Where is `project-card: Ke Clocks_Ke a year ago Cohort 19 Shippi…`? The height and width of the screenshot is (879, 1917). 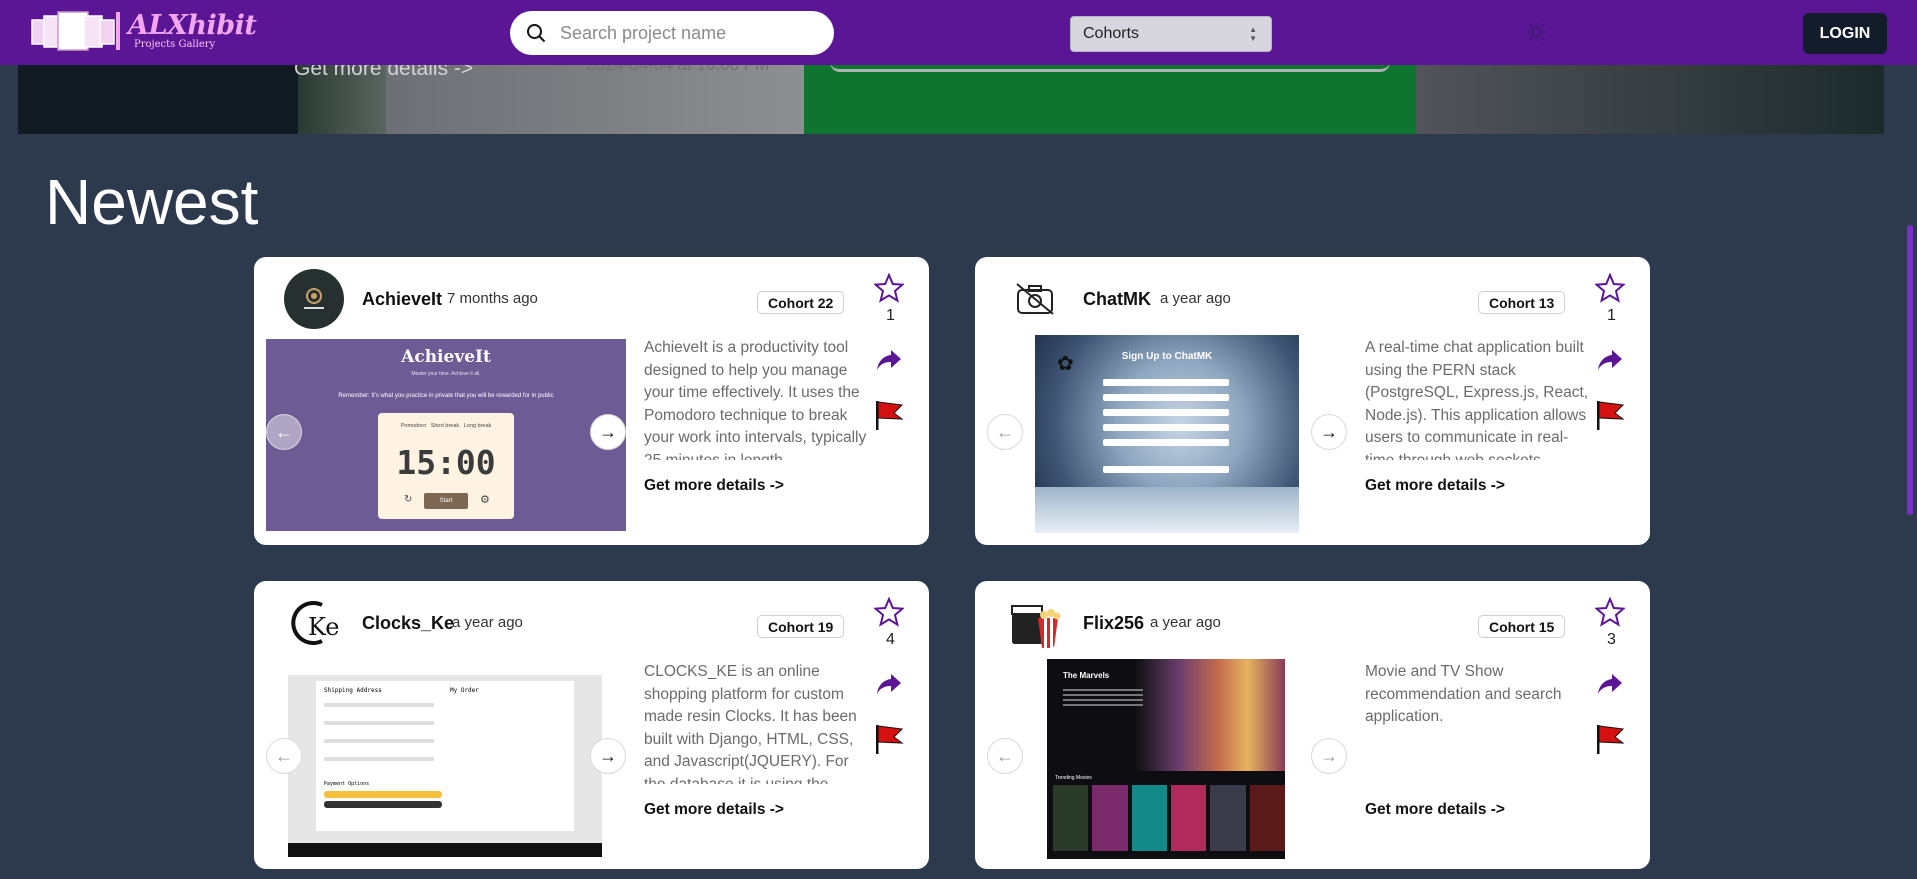
project-card: Ke Clocks_Ke a year ago Cohort 19 Shippi… is located at coordinates (591, 725).